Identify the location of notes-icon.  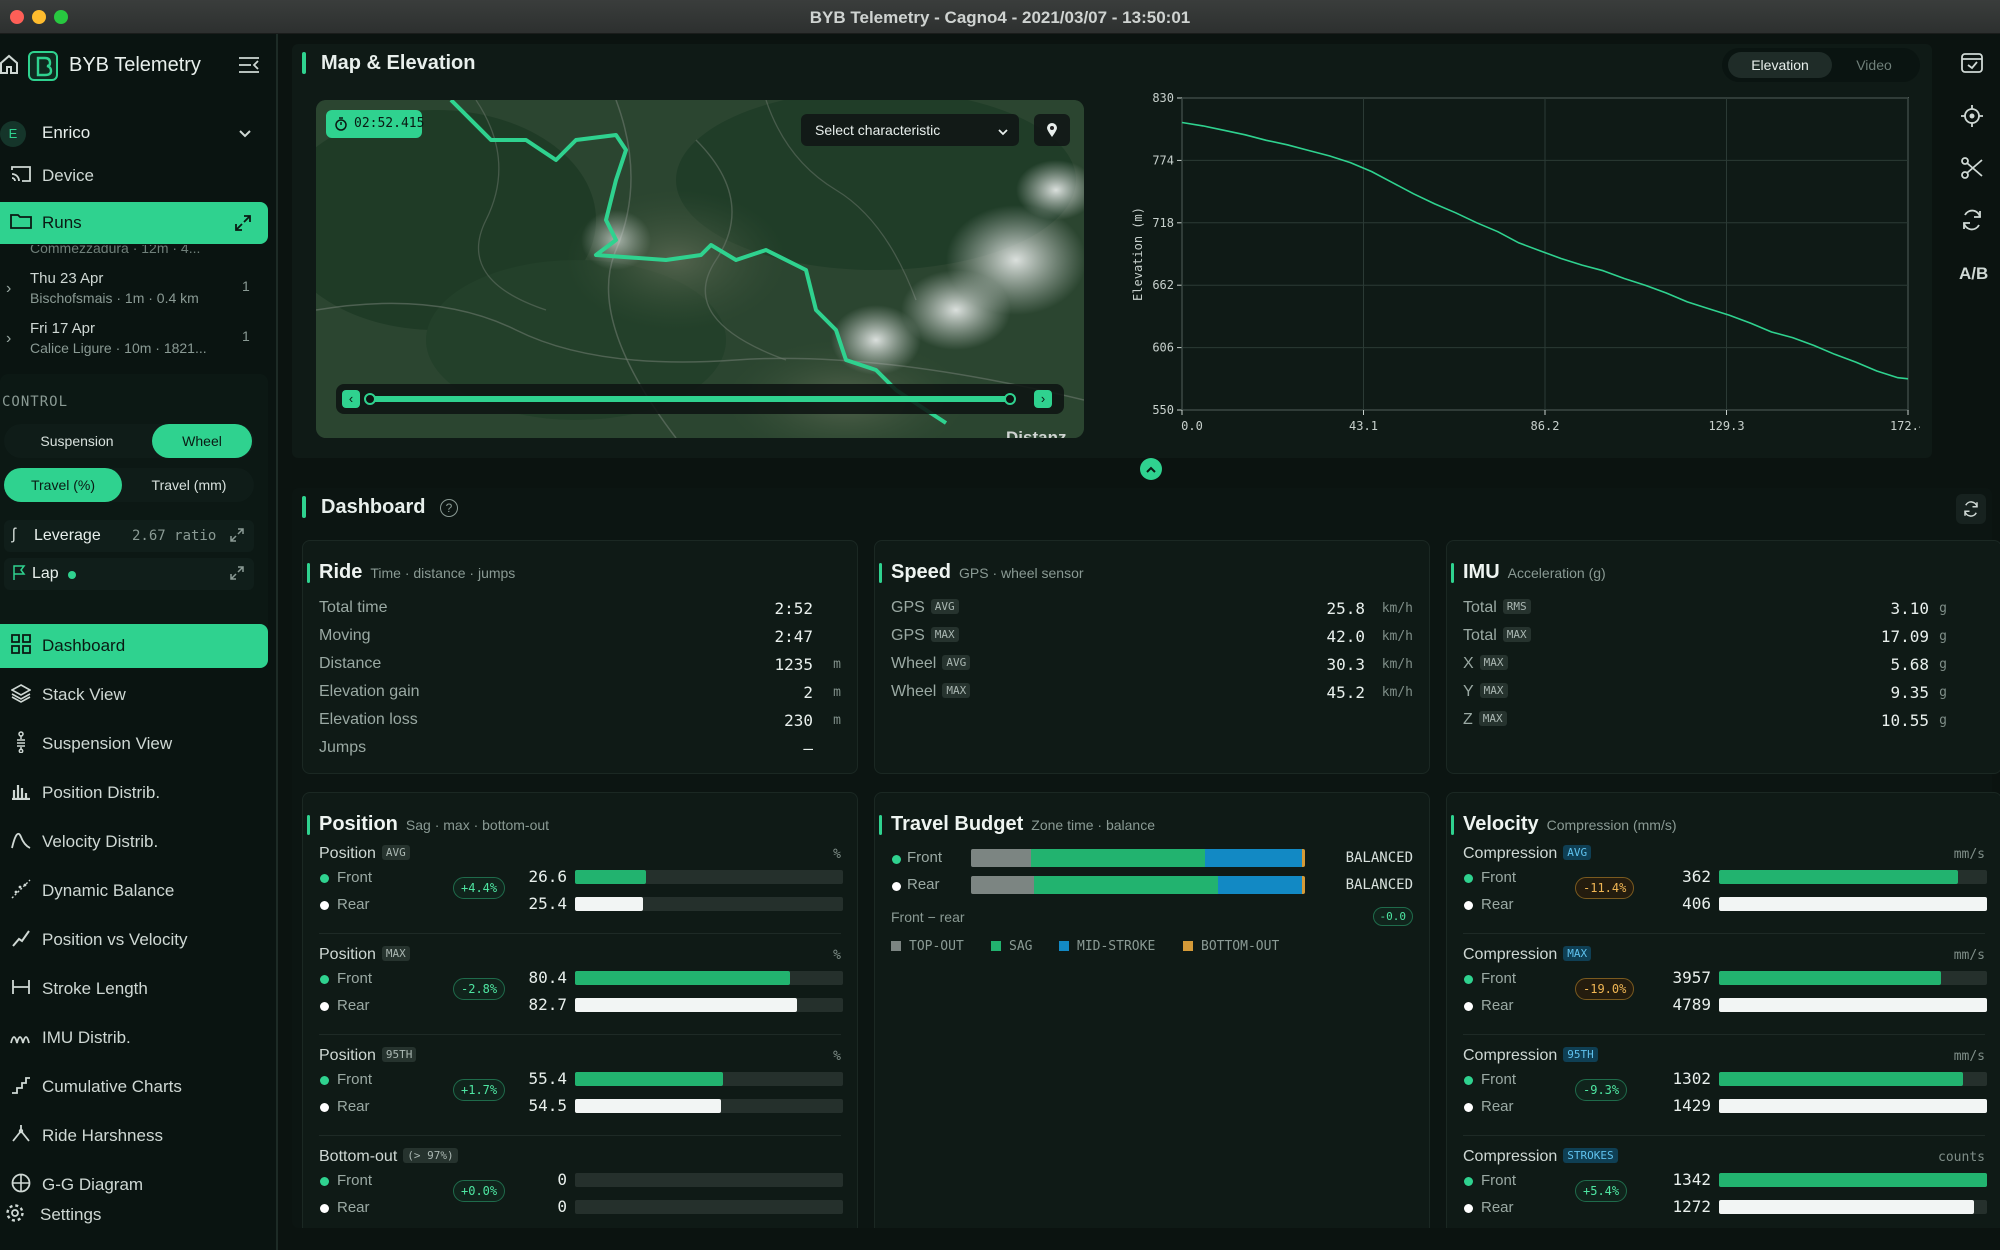
(1972, 65).